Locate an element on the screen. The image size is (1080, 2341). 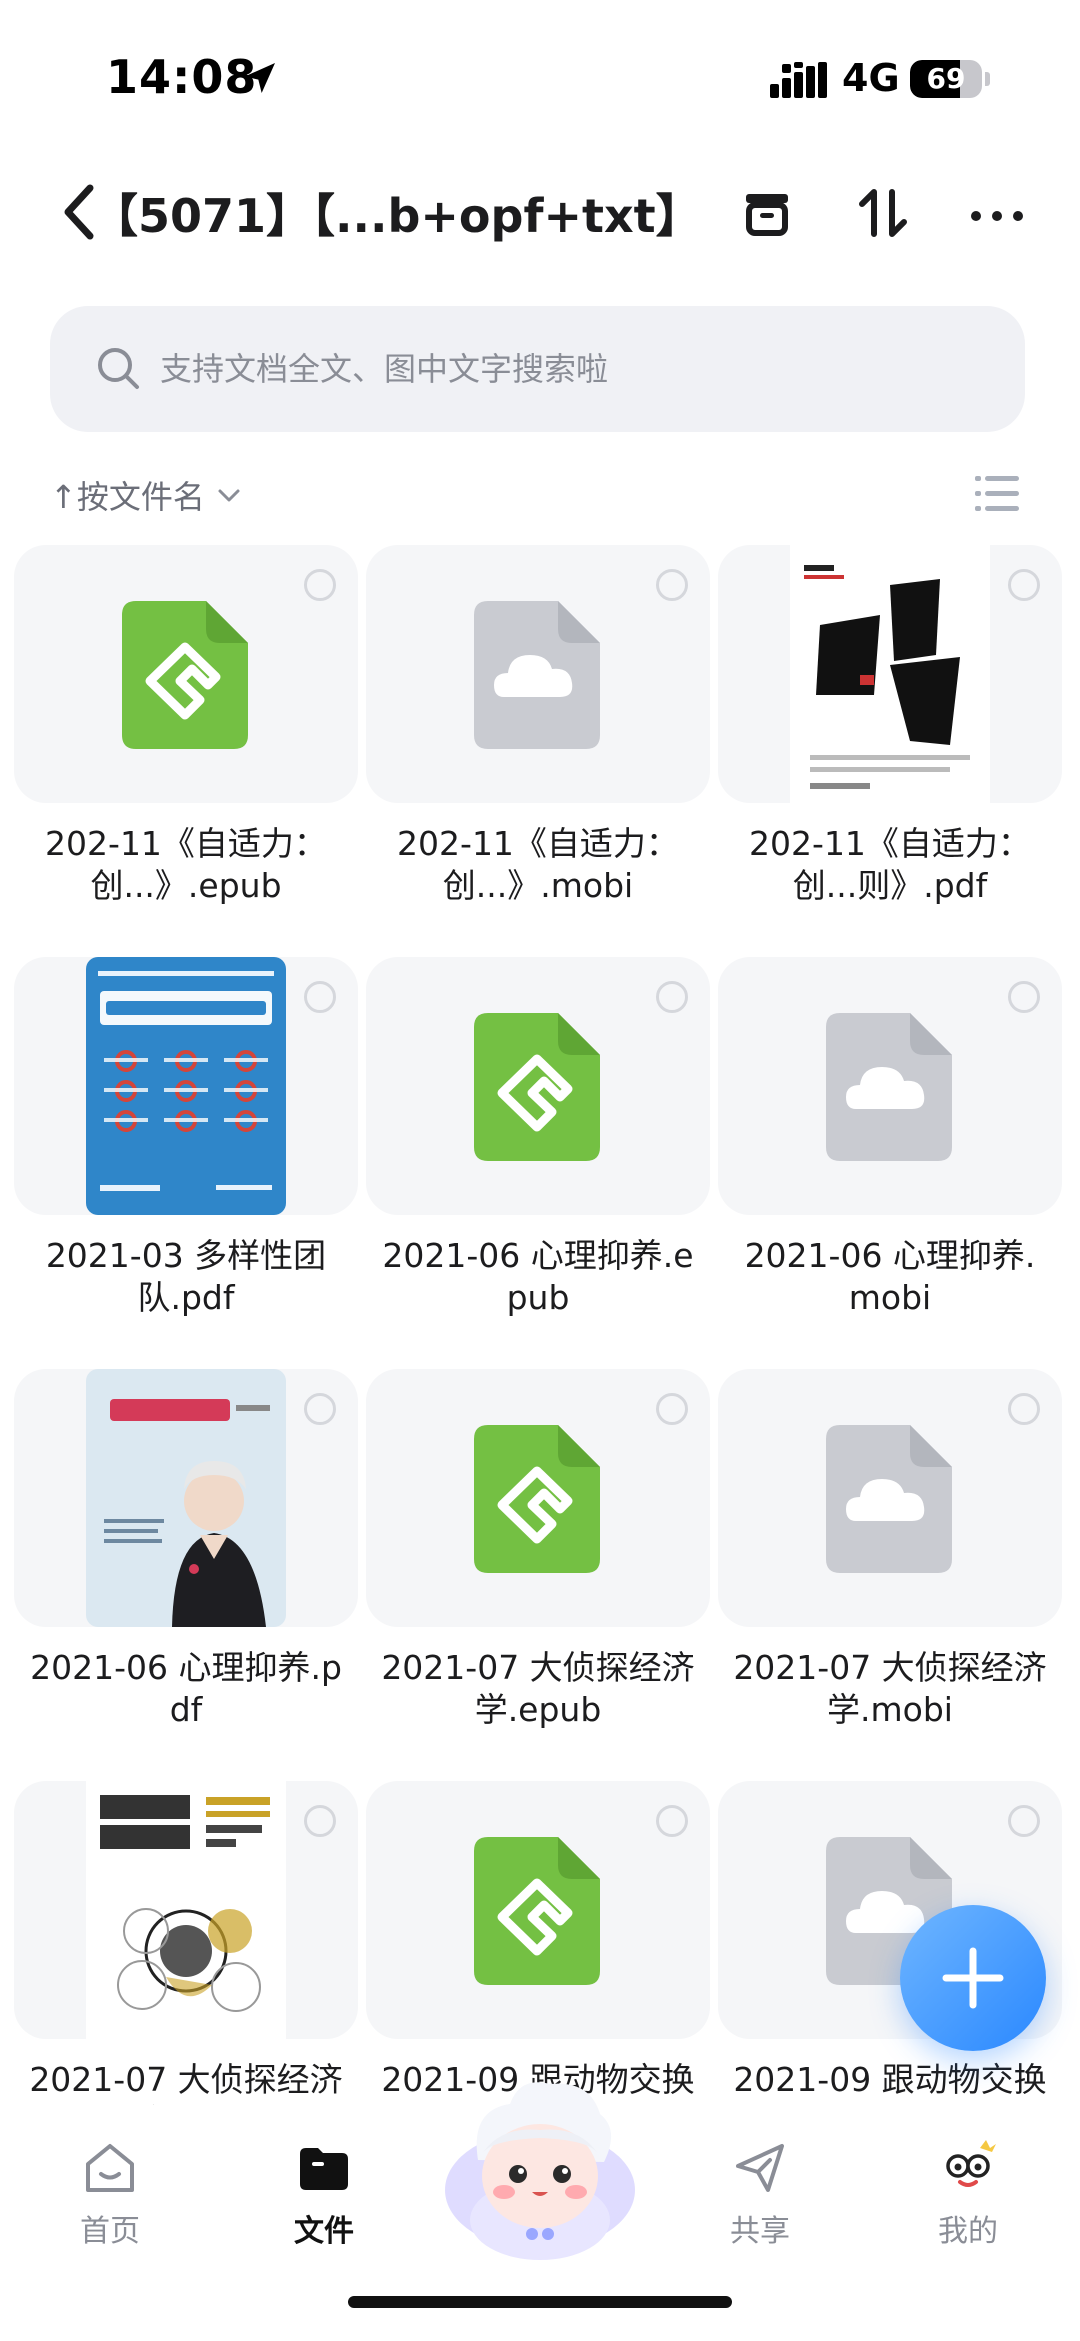
chevron-down-icon is located at coordinates (229, 495).